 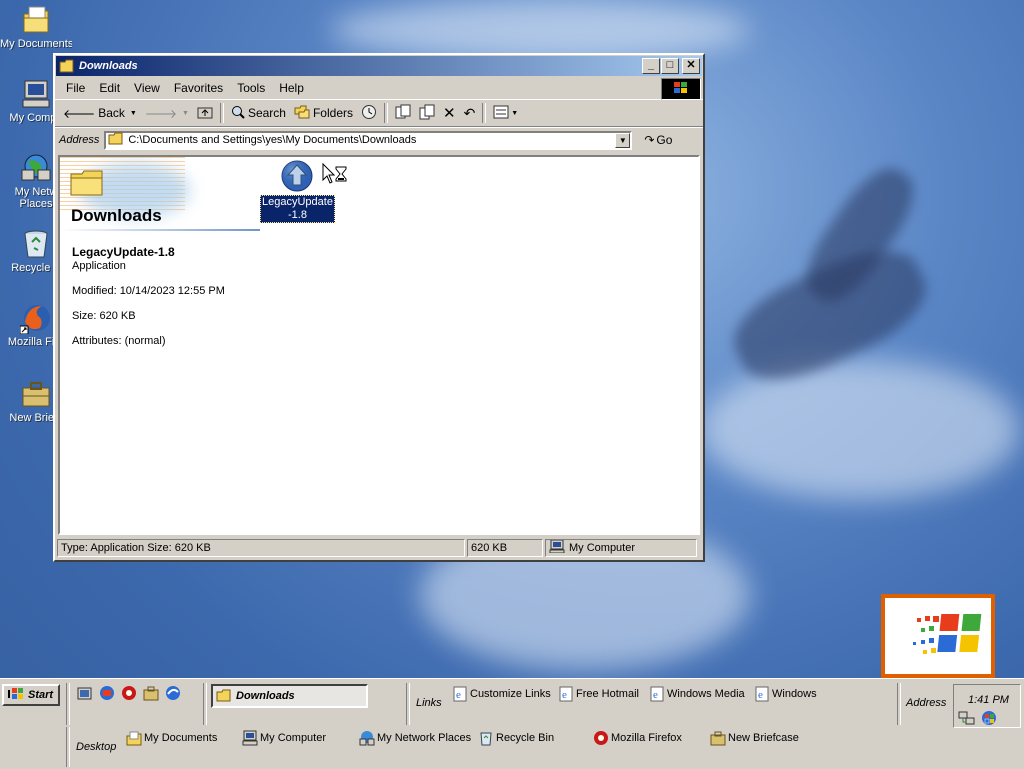 What do you see at coordinates (238, 113) in the screenshot?
I see `search-icon` at bounding box center [238, 113].